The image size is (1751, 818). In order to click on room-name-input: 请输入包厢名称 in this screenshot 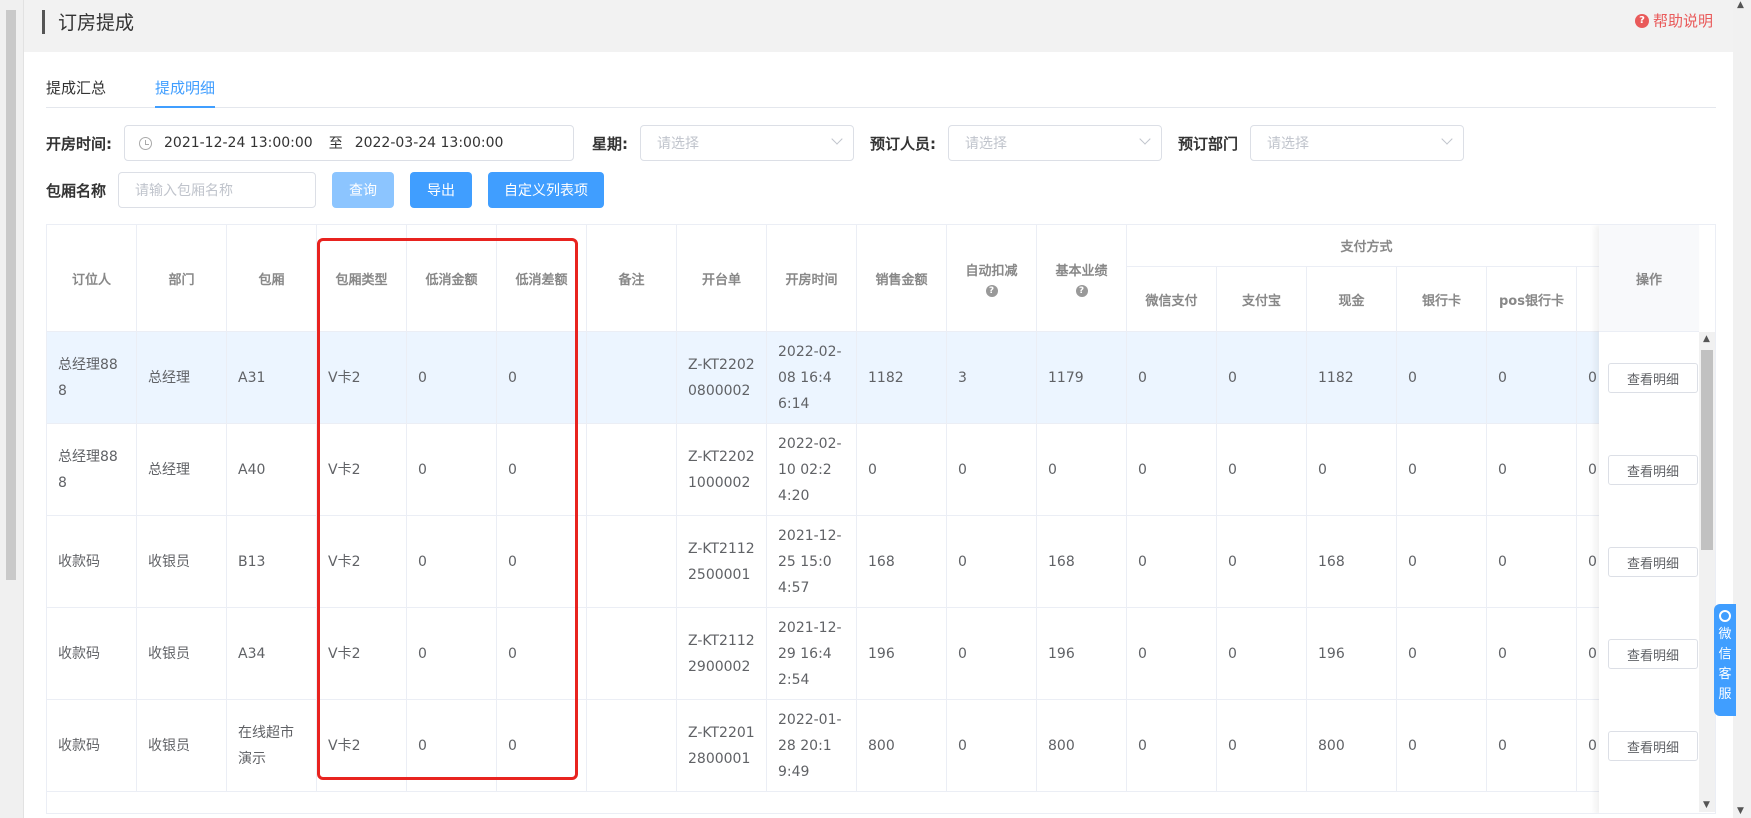, I will do `click(217, 190)`.